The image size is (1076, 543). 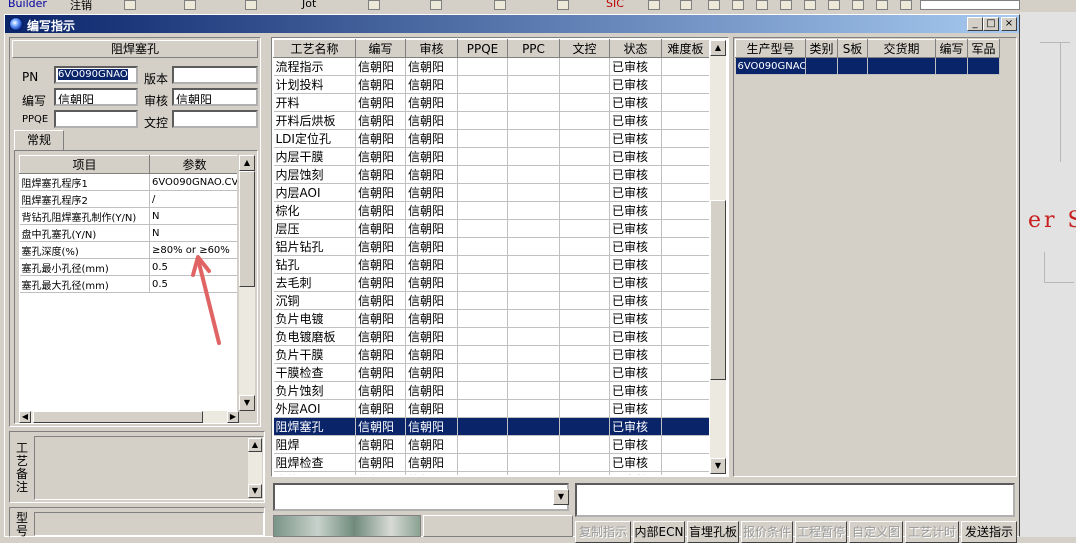 I want to click on process-scroll-down-icon: ▼, so click(x=718, y=466).